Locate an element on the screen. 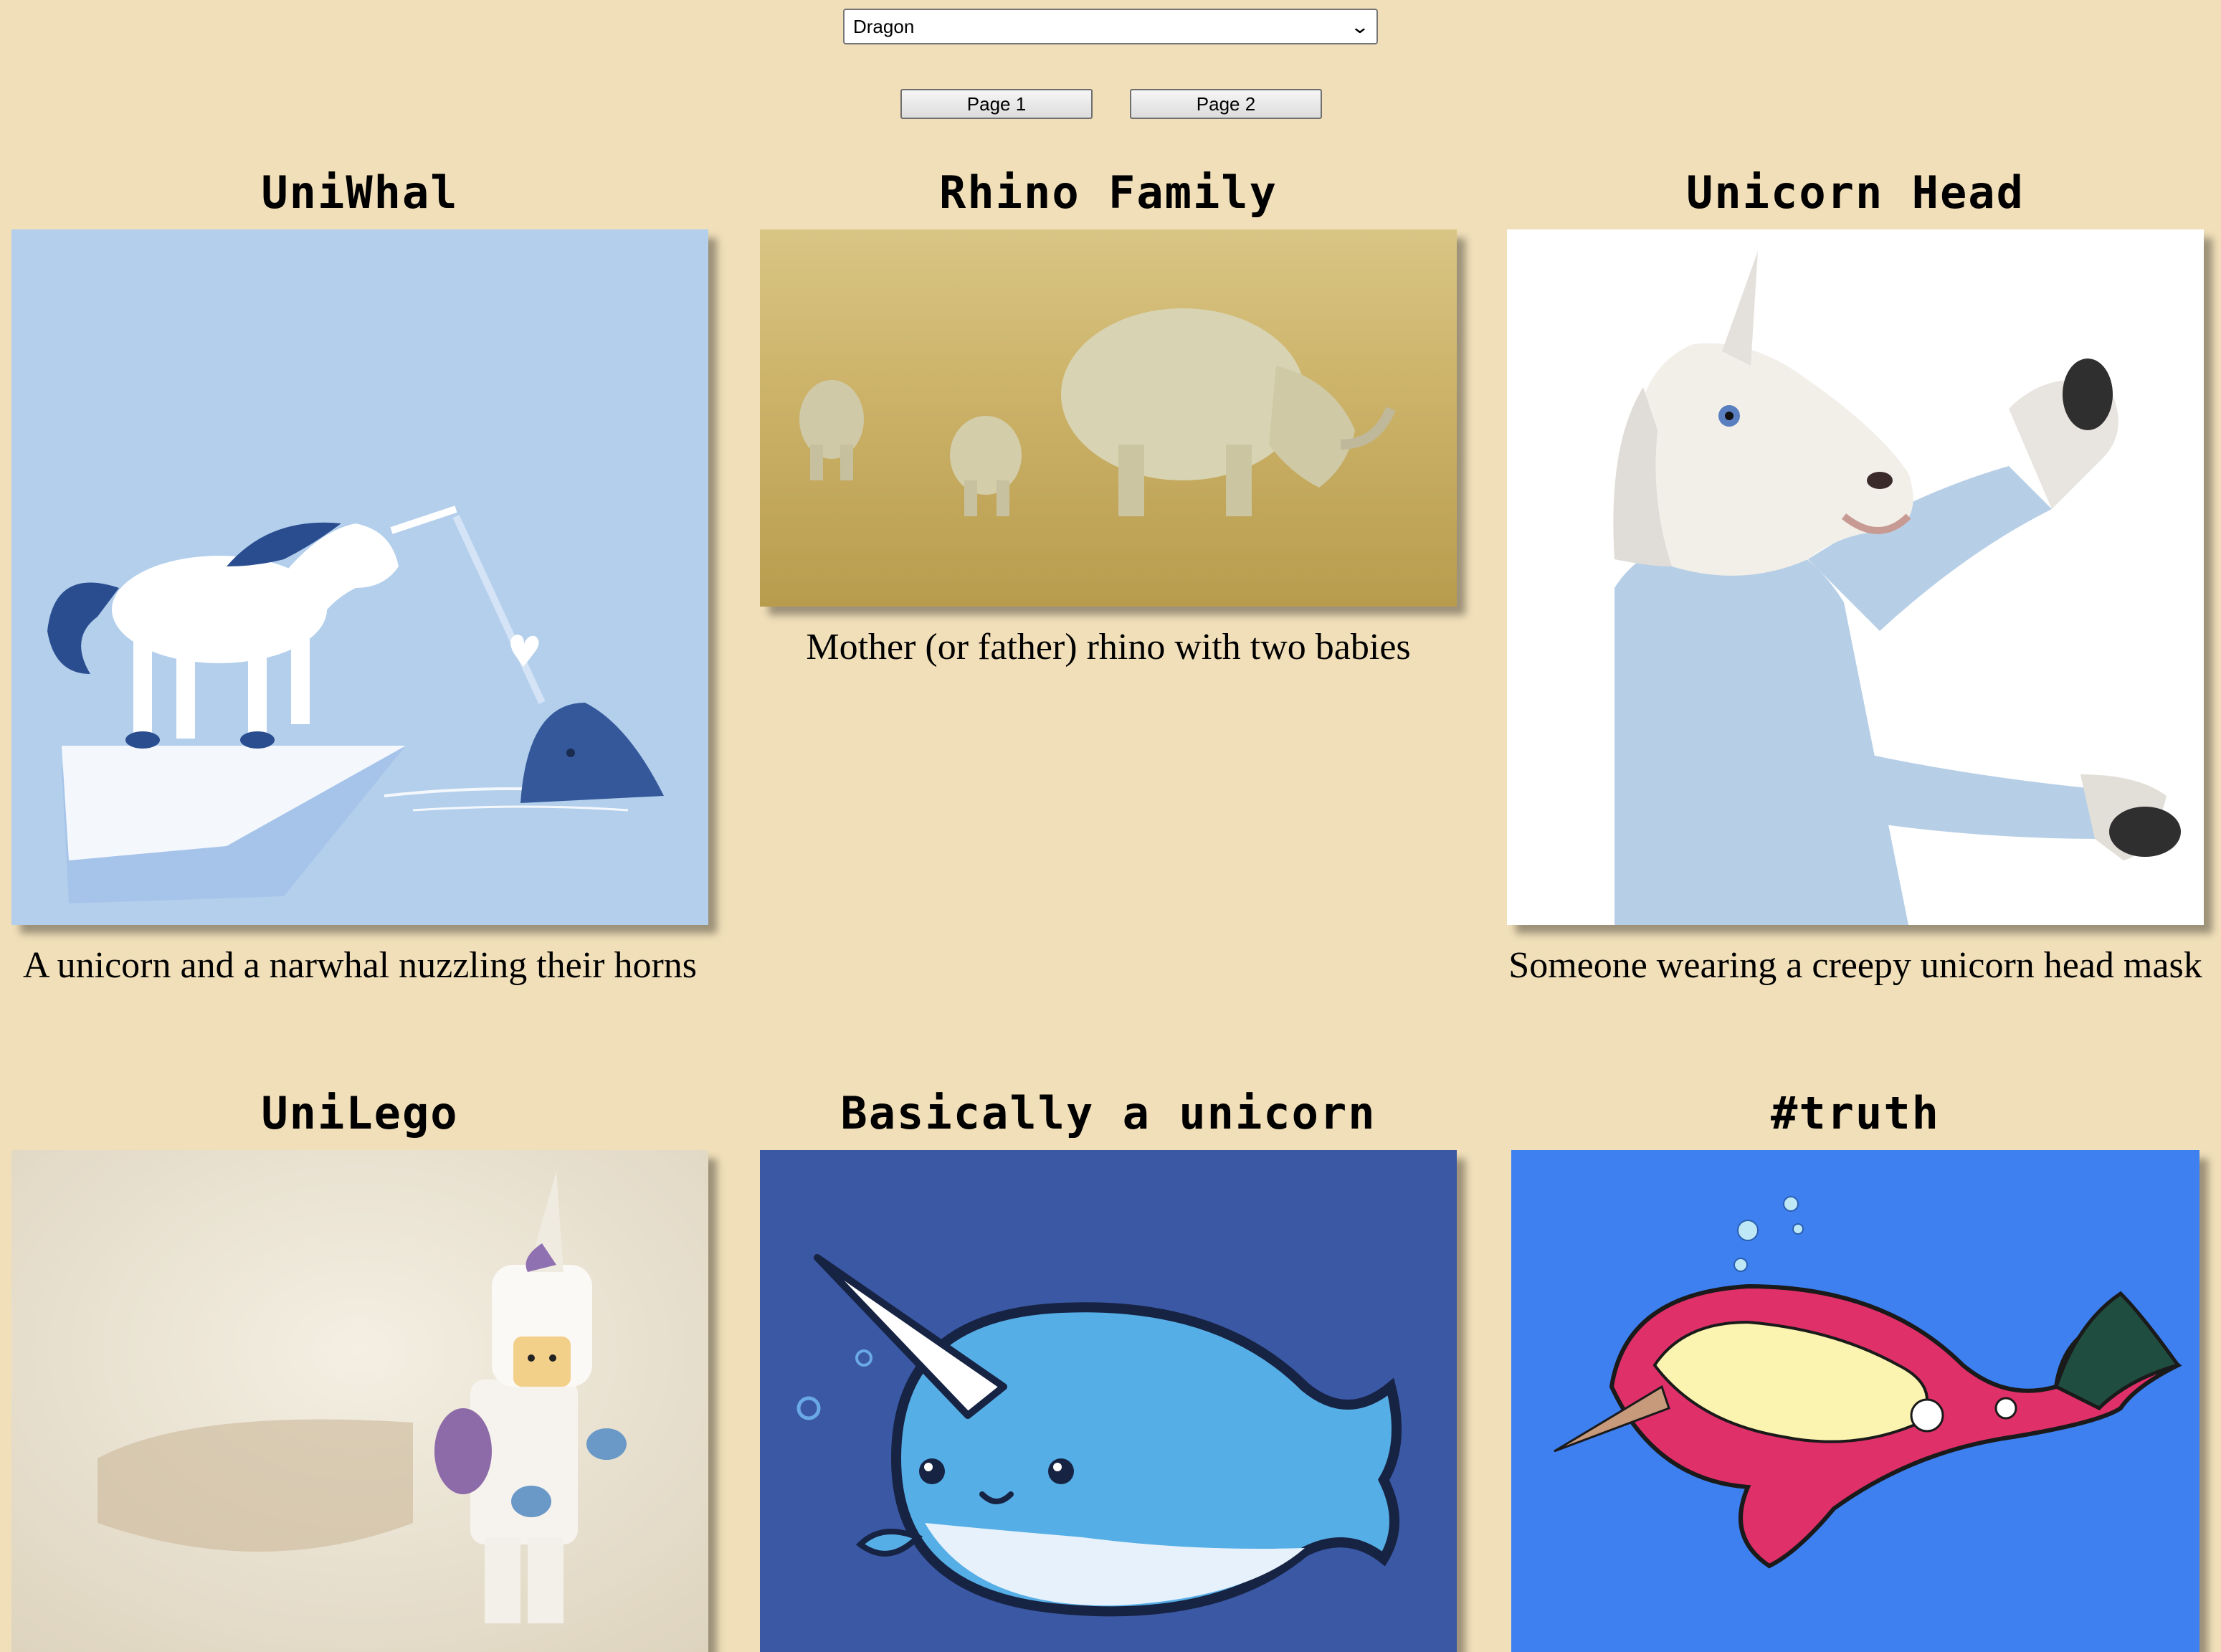 The height and width of the screenshot is (1652, 2221). narwhal-costume-drawing is located at coordinates (1855, 1401).